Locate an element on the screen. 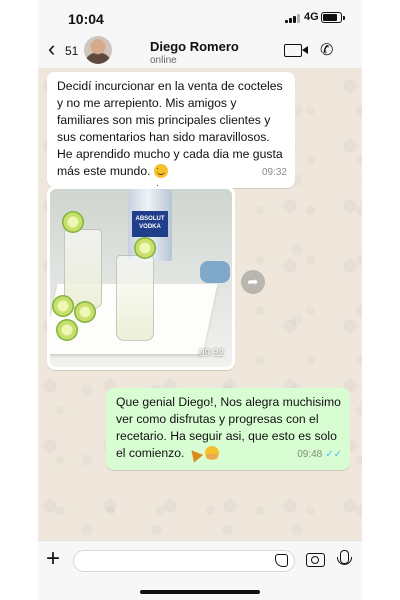  message-input is located at coordinates (184, 561).